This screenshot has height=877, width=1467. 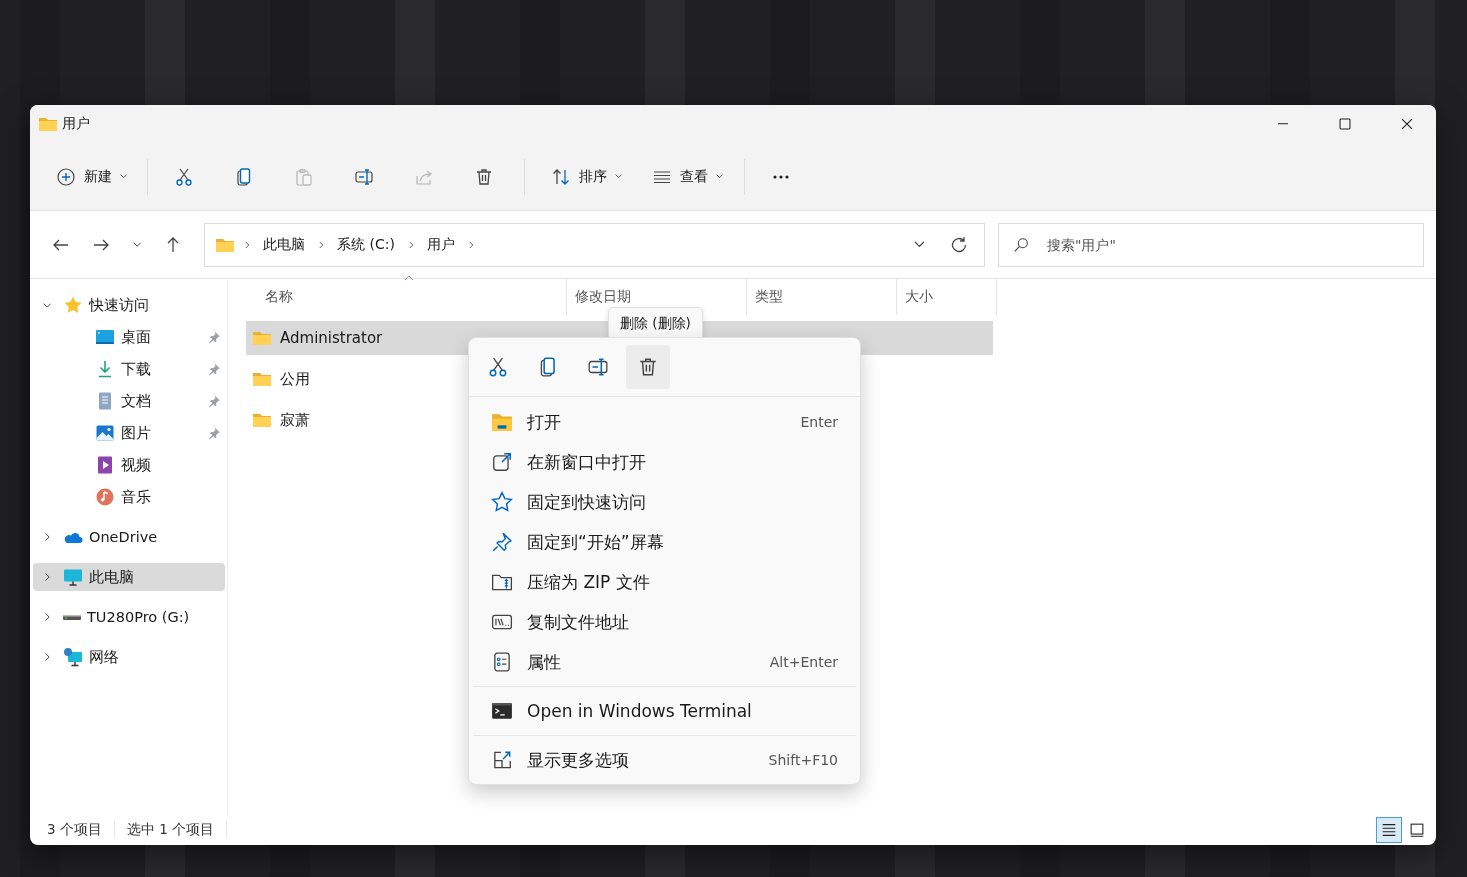 What do you see at coordinates (177, 830) in the screenshot?
I see `status-text: 选中 1 个项目` at bounding box center [177, 830].